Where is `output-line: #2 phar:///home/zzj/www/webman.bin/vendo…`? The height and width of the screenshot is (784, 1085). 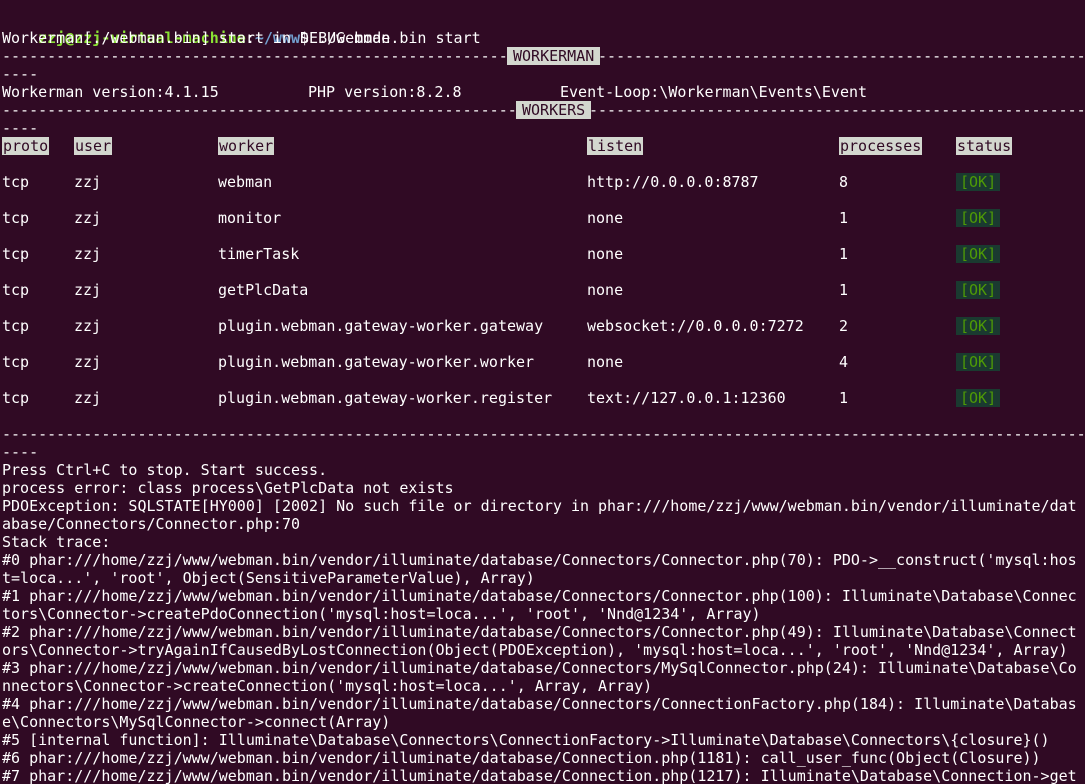
output-line: #2 phar:///home/zzj/www/webman.bin/vendo… is located at coordinates (539, 632).